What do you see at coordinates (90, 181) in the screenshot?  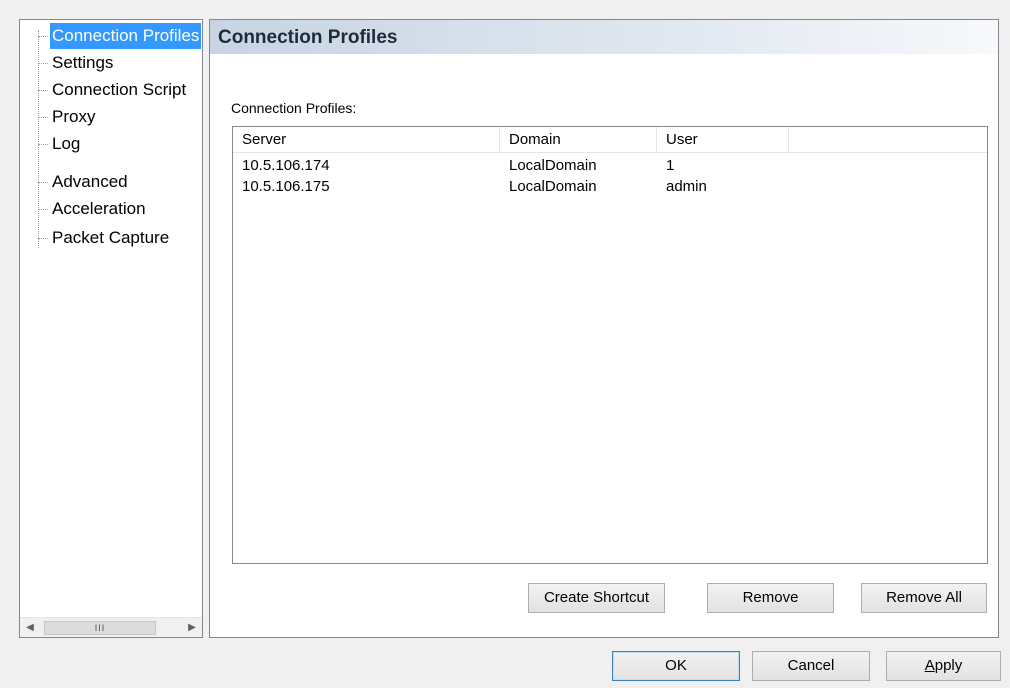 I see `tree-item-label: Advanced` at bounding box center [90, 181].